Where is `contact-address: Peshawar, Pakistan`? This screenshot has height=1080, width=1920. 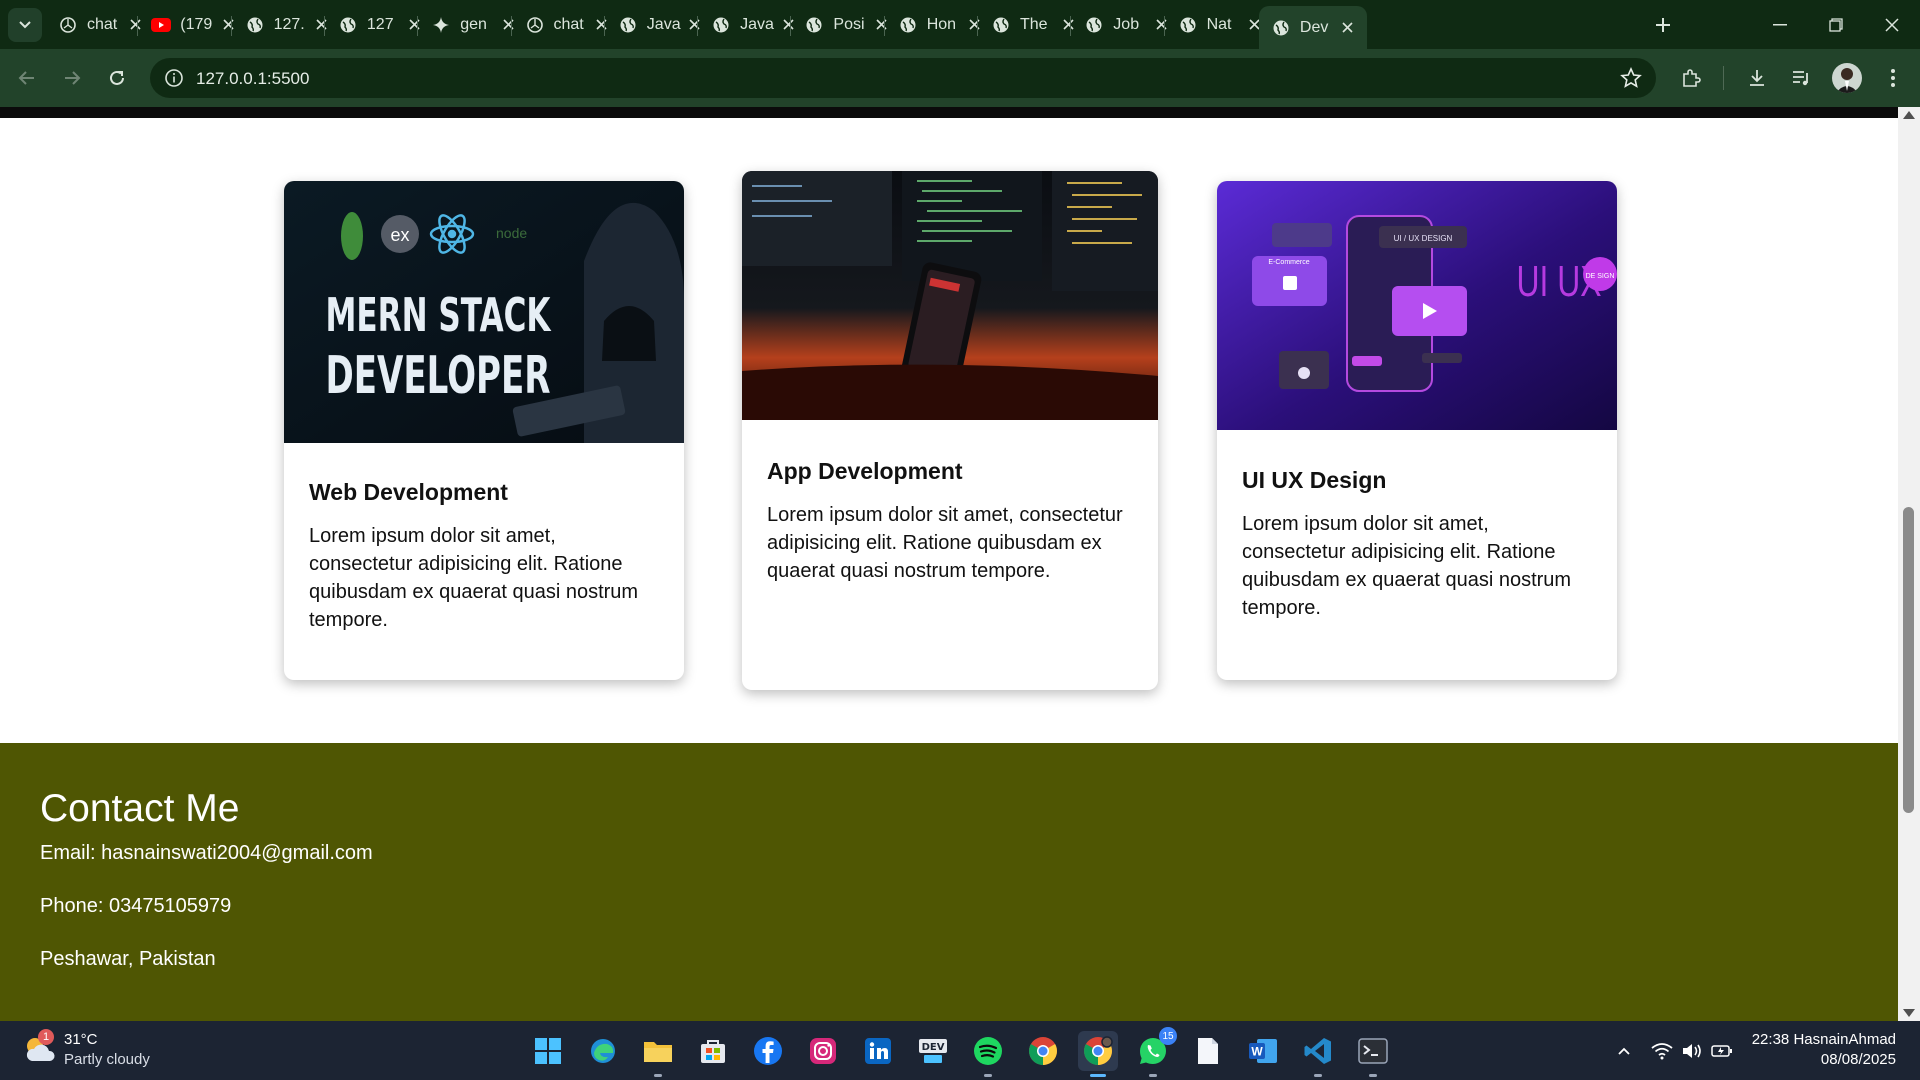 contact-address: Peshawar, Pakistan is located at coordinates (128, 959).